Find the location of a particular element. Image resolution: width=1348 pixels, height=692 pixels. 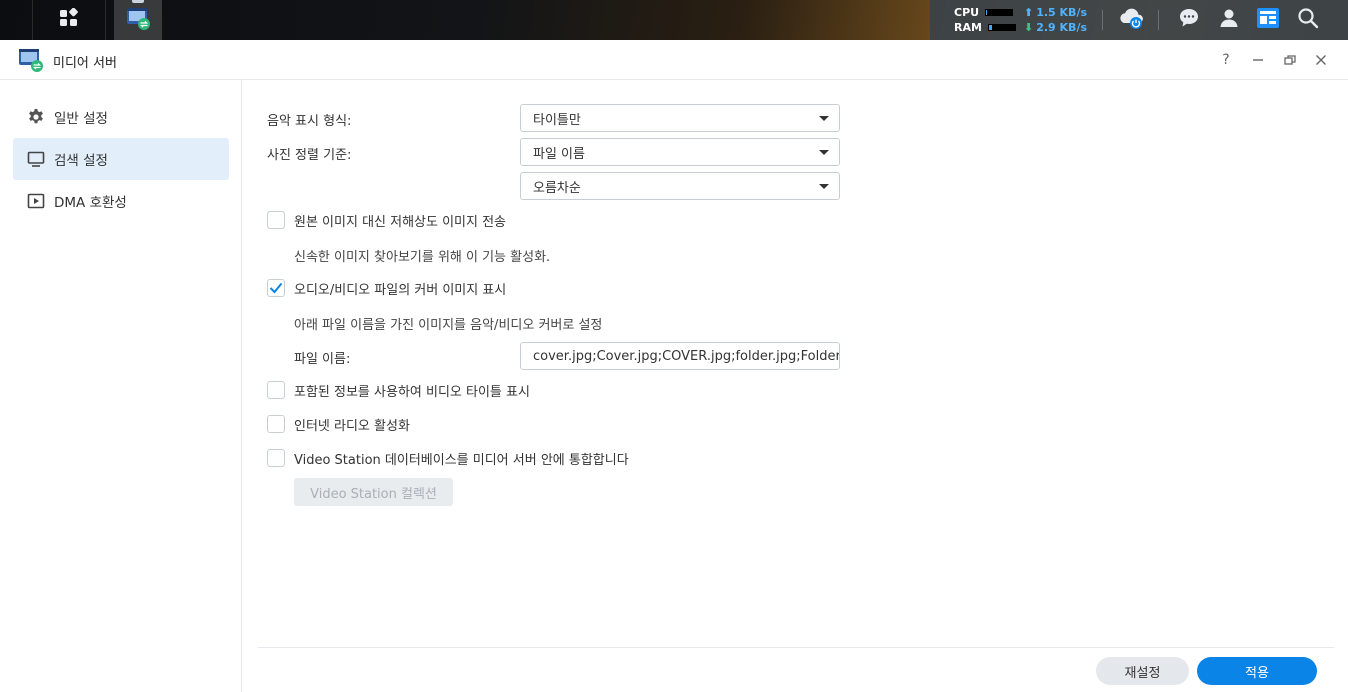

select-value: 오름차순 is located at coordinates (557, 188).